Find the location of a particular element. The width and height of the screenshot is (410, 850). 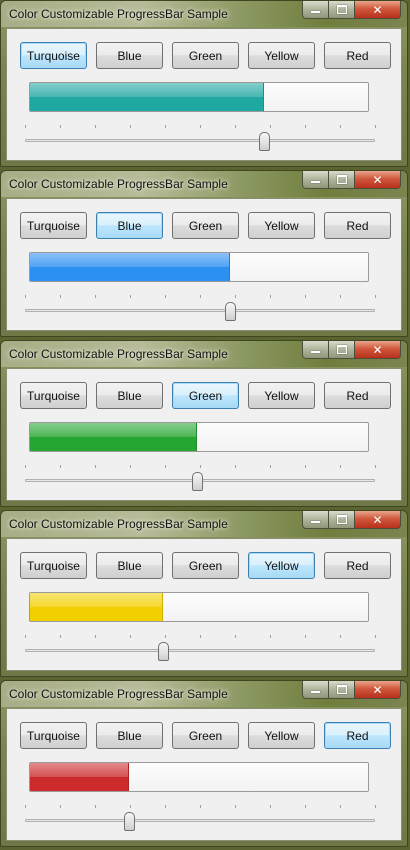

color-button-row: Turquoise Blue Green Yellow Red is located at coordinates (210, 735).